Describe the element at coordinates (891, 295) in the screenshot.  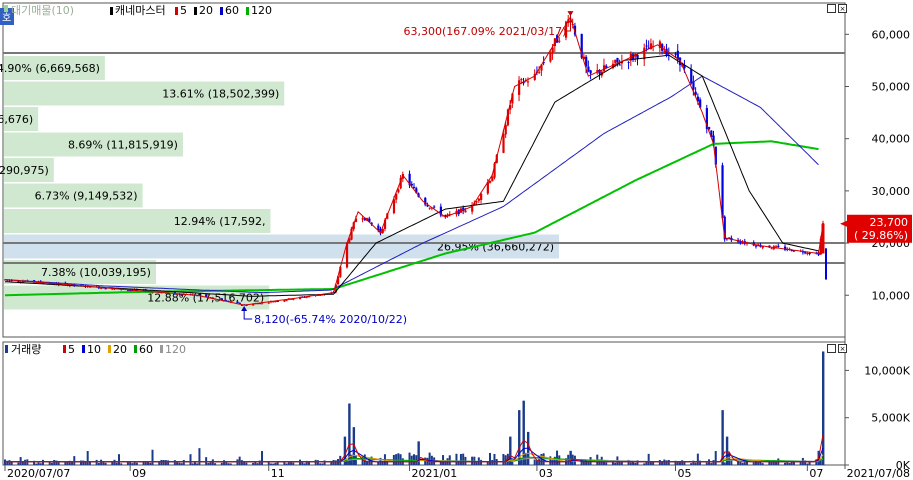
I see `y-tick-label: 10,000` at that location.